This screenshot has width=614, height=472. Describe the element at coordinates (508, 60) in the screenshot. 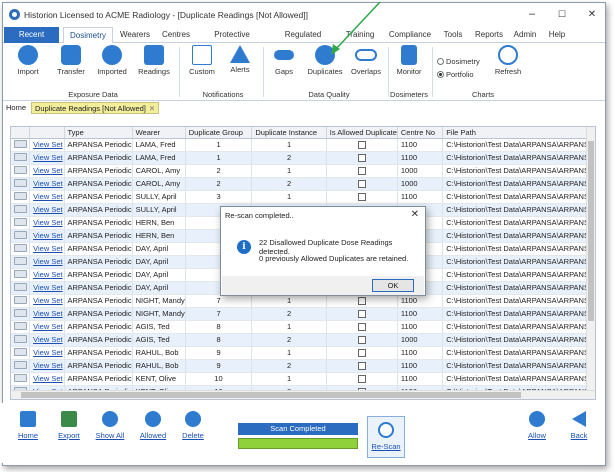

I see `refresh-button: Refresh` at that location.